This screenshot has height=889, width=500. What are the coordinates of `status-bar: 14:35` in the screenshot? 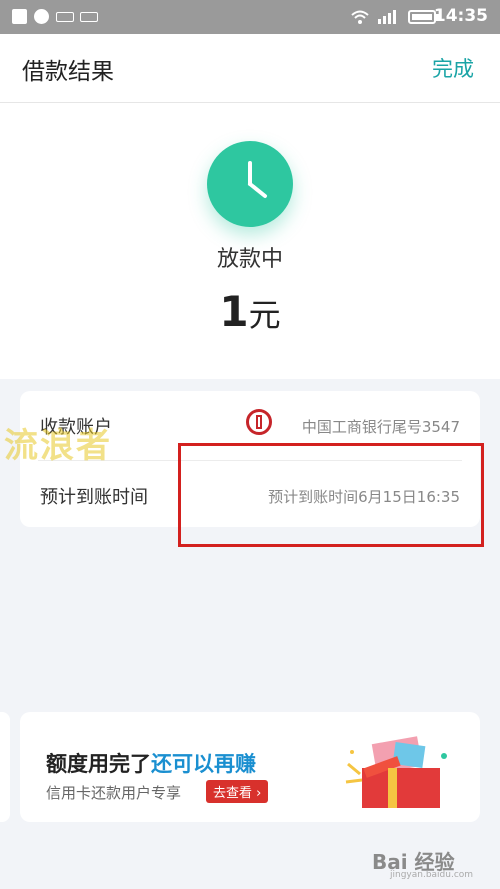 It's located at (250, 17).